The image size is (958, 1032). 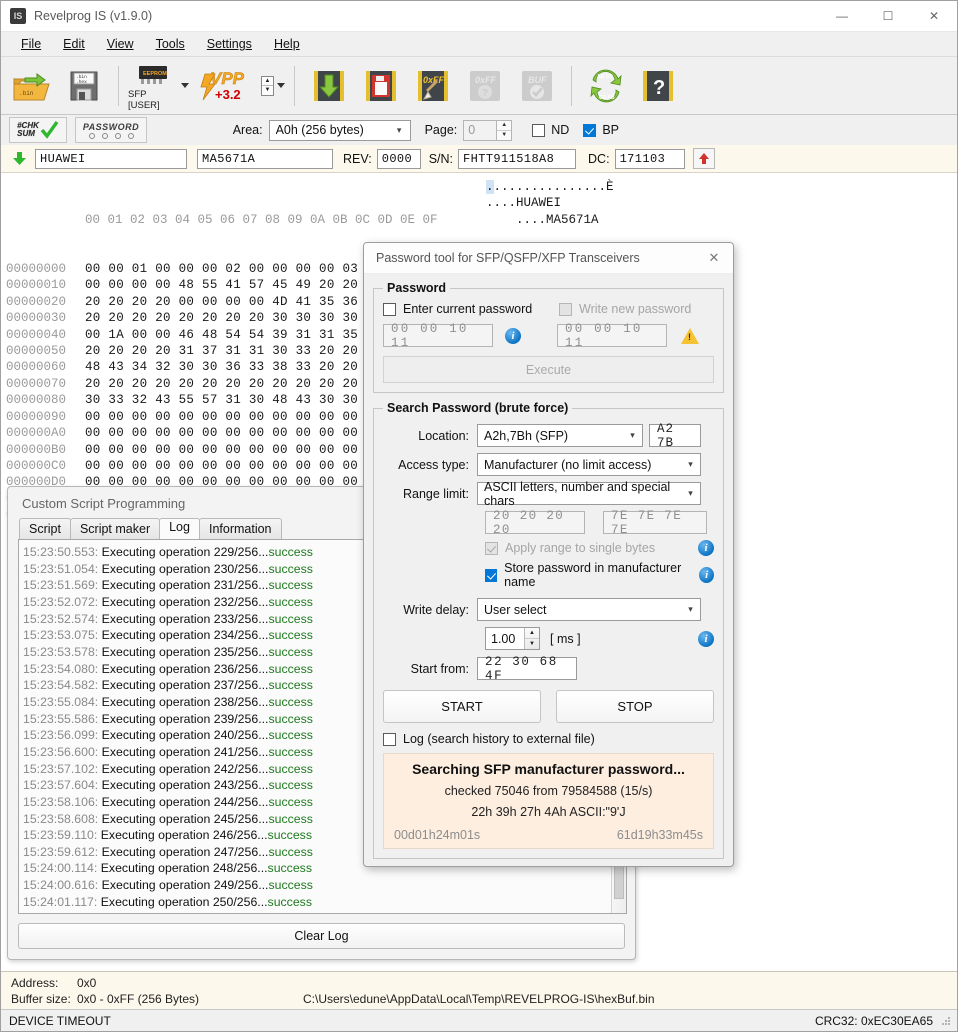 I want to click on vendor-input: HUAWEI, so click(x=111, y=158).